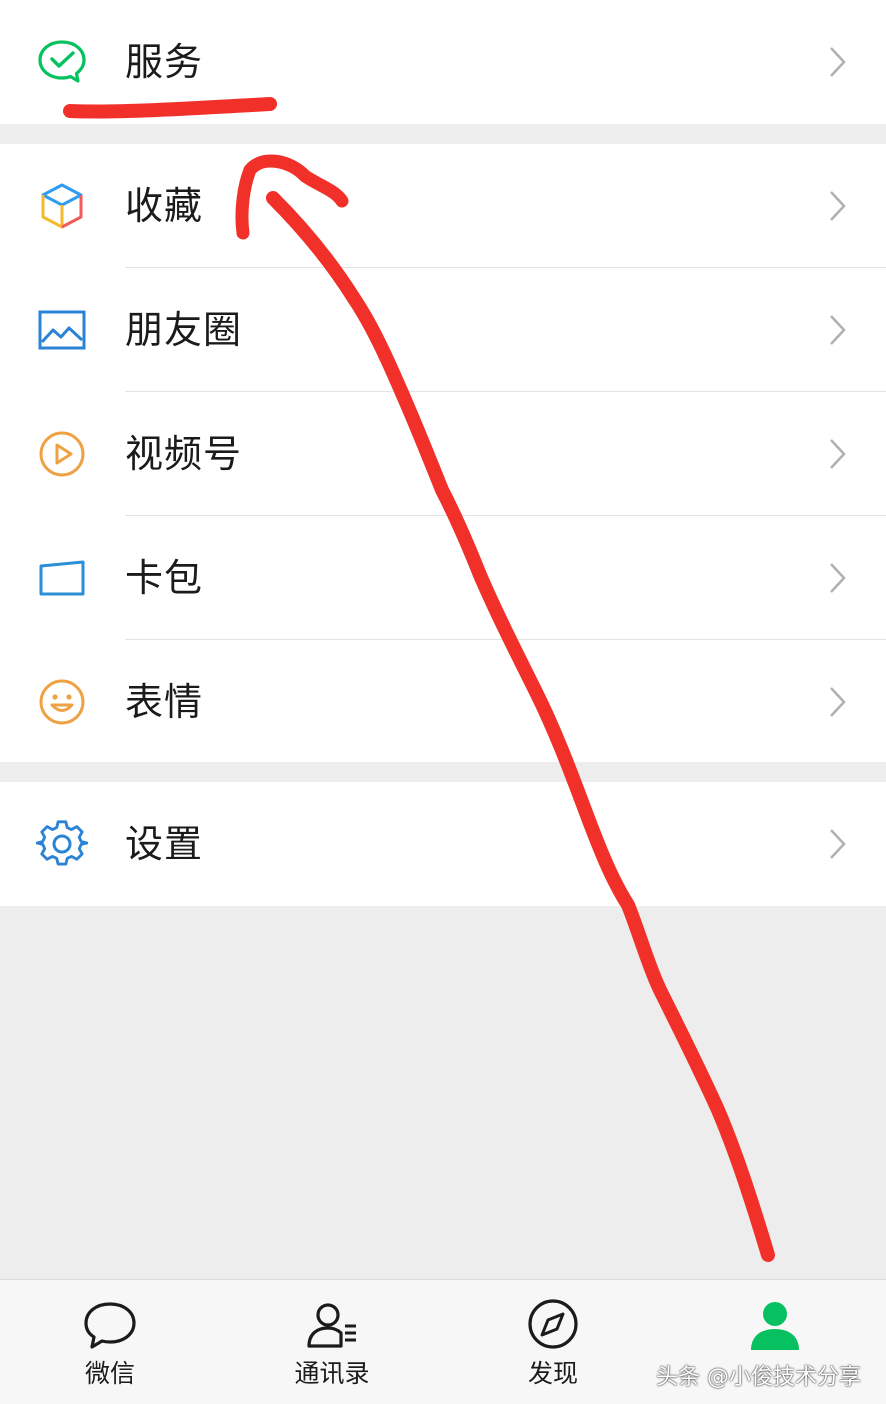  What do you see at coordinates (62, 578) in the screenshot?
I see `card-wallet-icon` at bounding box center [62, 578].